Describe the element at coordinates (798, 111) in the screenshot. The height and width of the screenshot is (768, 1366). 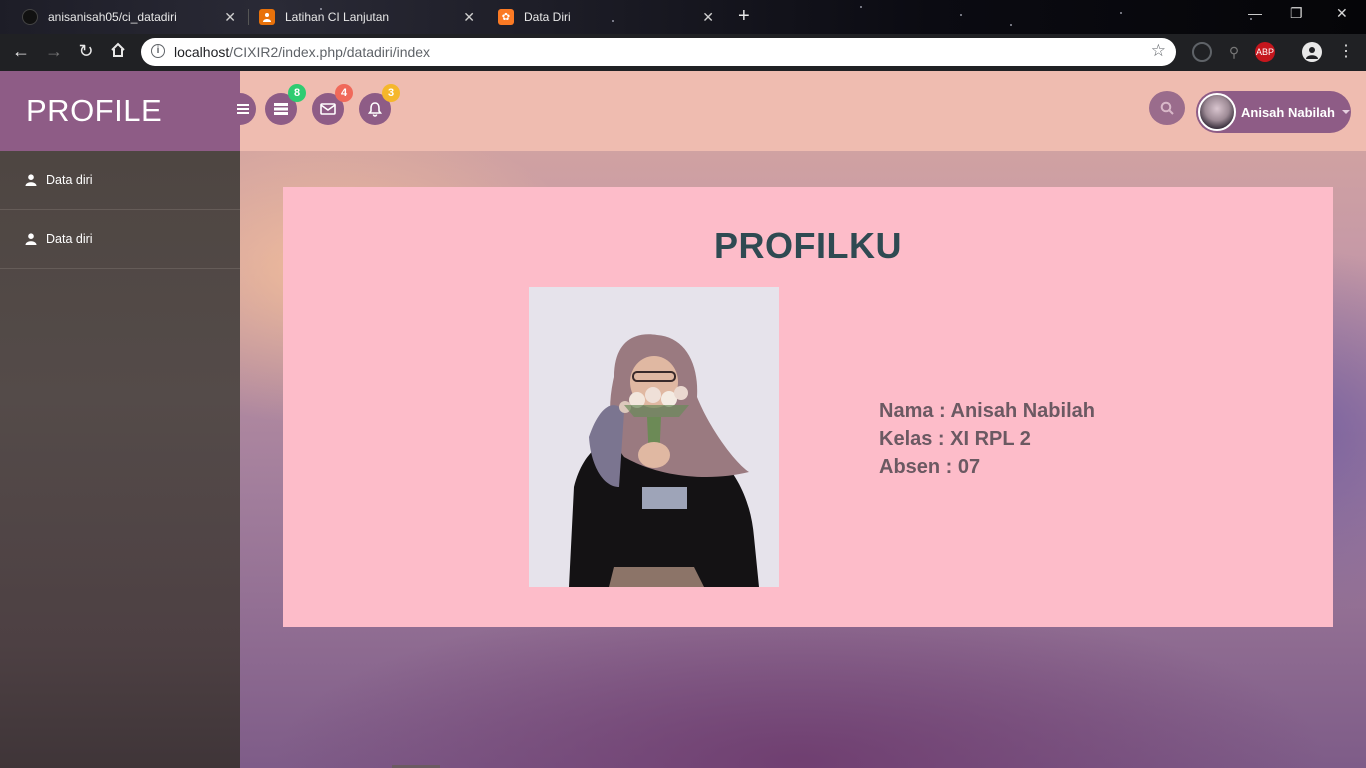
I see `topbar: 8 4 3 Anisah Nabilah` at that location.